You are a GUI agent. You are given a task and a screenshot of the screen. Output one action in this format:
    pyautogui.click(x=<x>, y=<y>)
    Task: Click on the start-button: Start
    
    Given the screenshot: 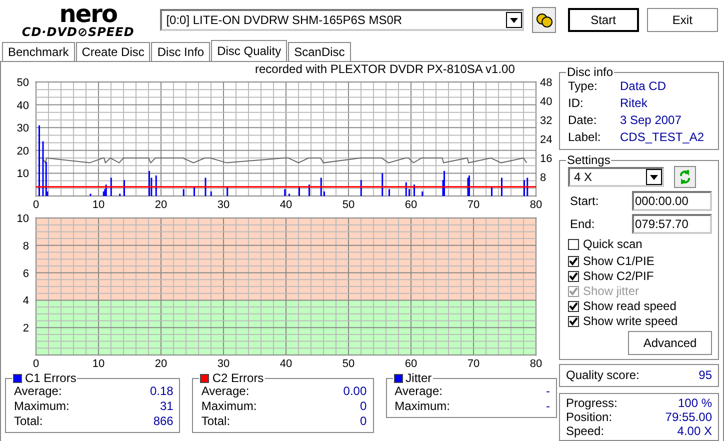 What is the action you would take?
    pyautogui.click(x=603, y=20)
    